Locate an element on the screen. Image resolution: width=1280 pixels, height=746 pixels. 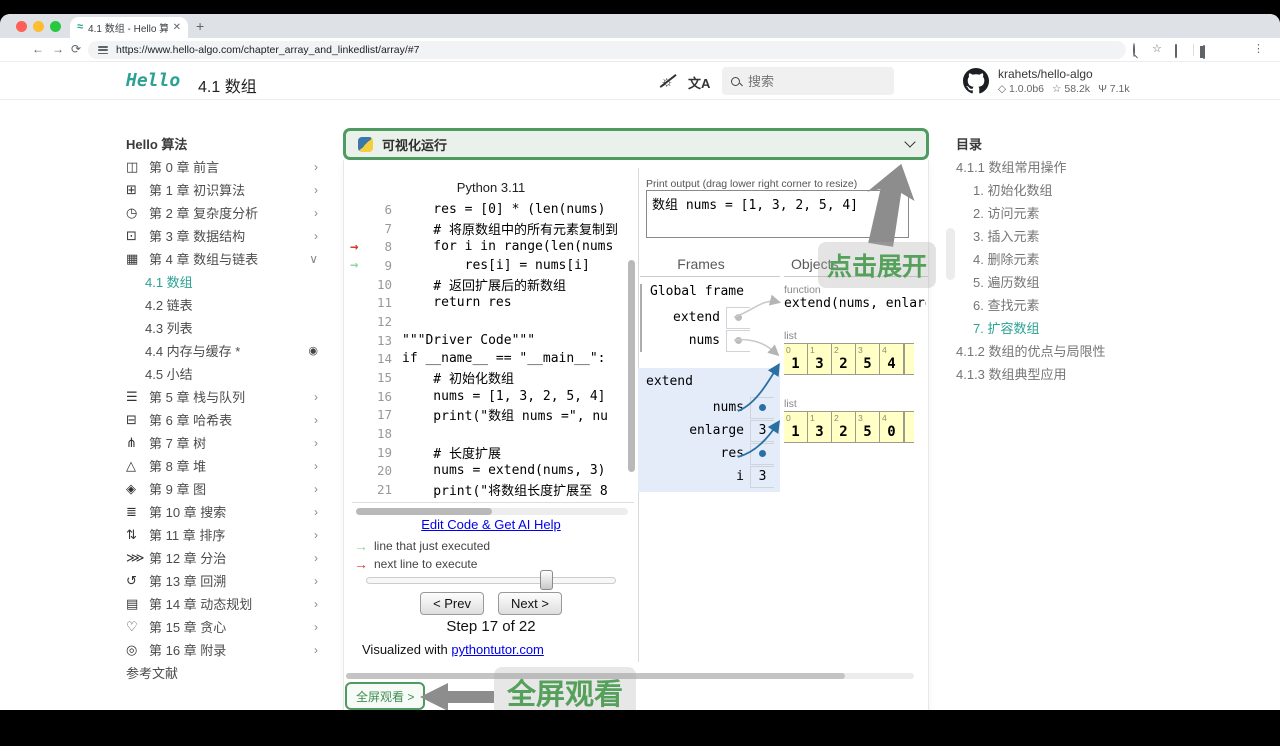
chapter-icon: ♡ is located at coordinates (132, 626).